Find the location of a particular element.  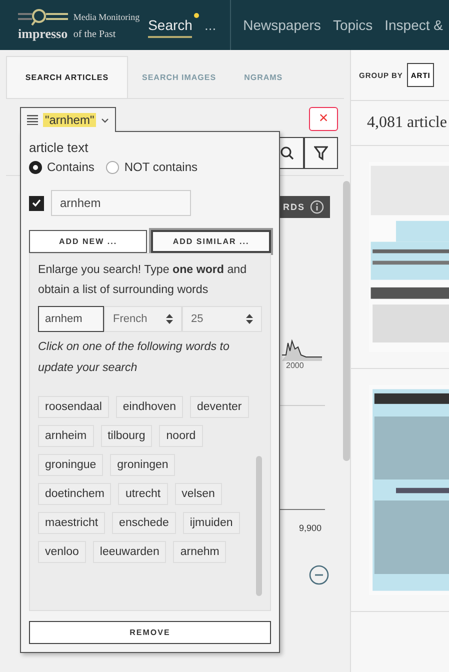

caret-icon is located at coordinates (105, 120).